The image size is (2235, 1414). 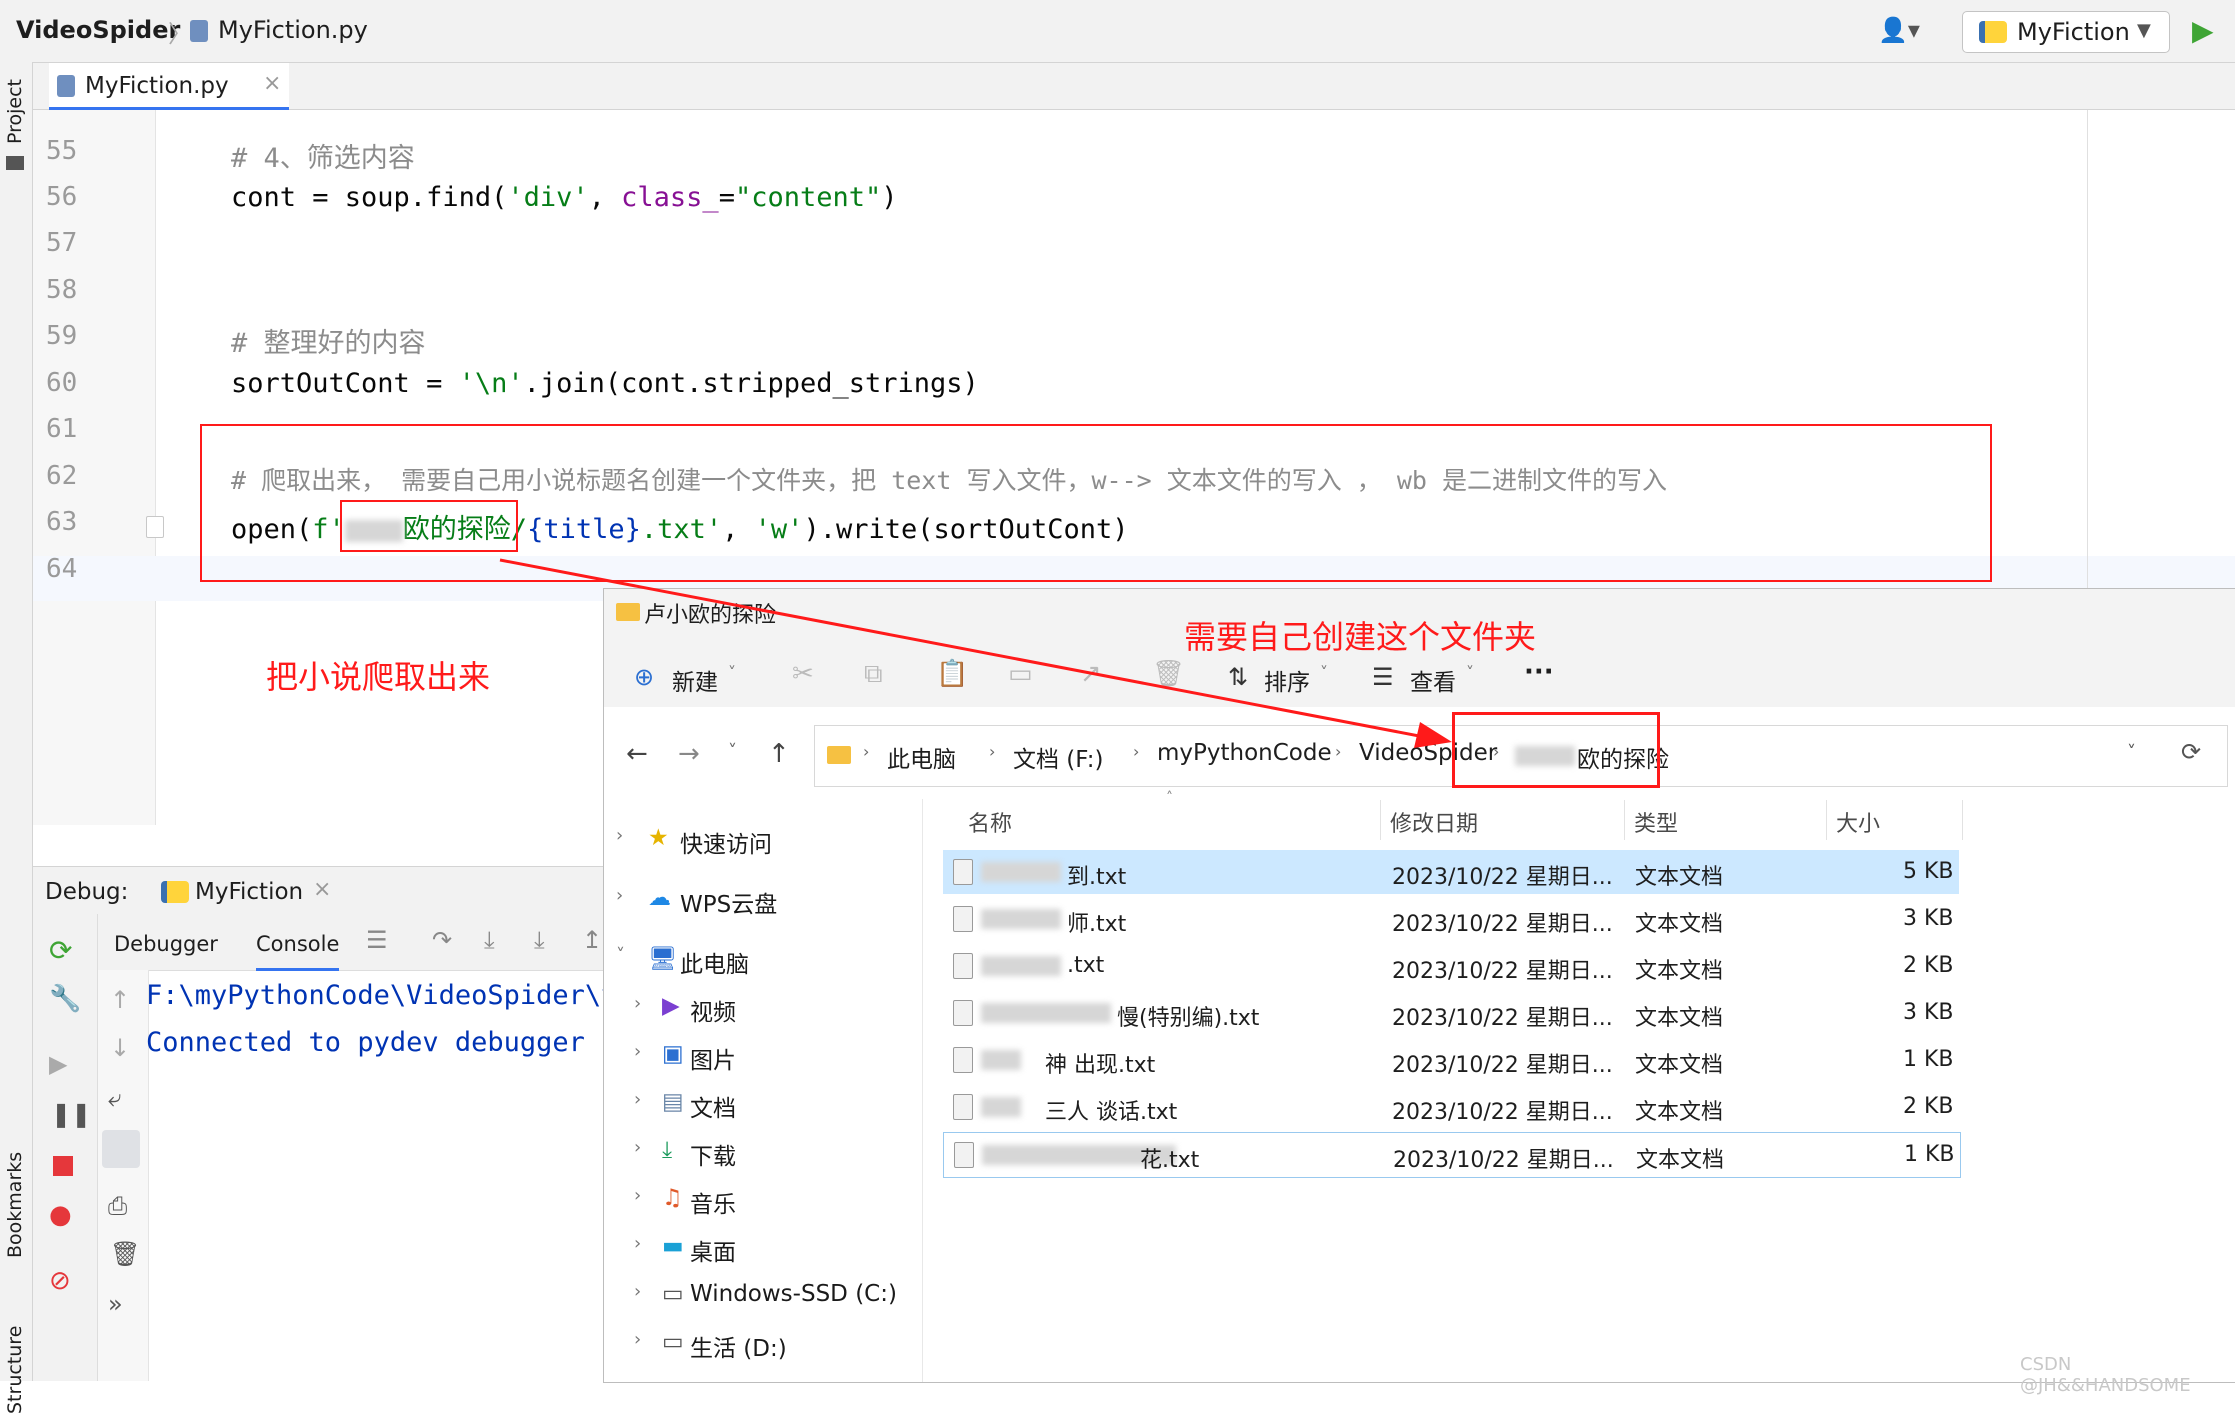 What do you see at coordinates (15, 111) in the screenshot?
I see `project-tool-tab: Project` at bounding box center [15, 111].